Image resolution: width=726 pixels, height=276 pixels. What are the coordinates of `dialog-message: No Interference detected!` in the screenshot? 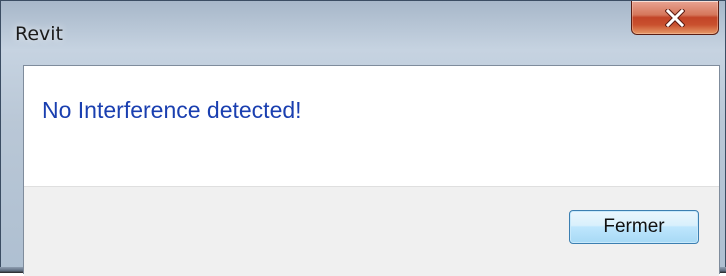 It's located at (172, 110).